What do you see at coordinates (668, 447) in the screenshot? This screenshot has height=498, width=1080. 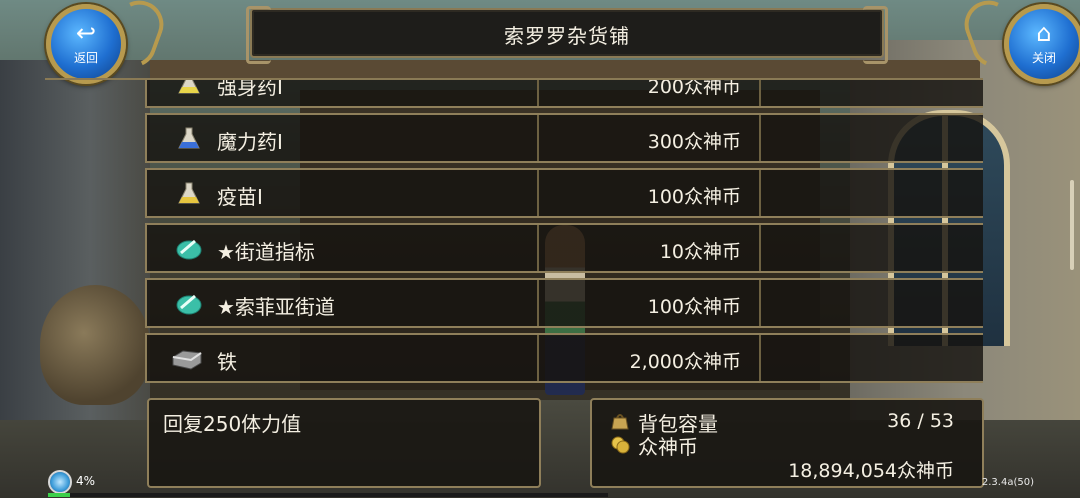 I see `currency-label: 众神币` at bounding box center [668, 447].